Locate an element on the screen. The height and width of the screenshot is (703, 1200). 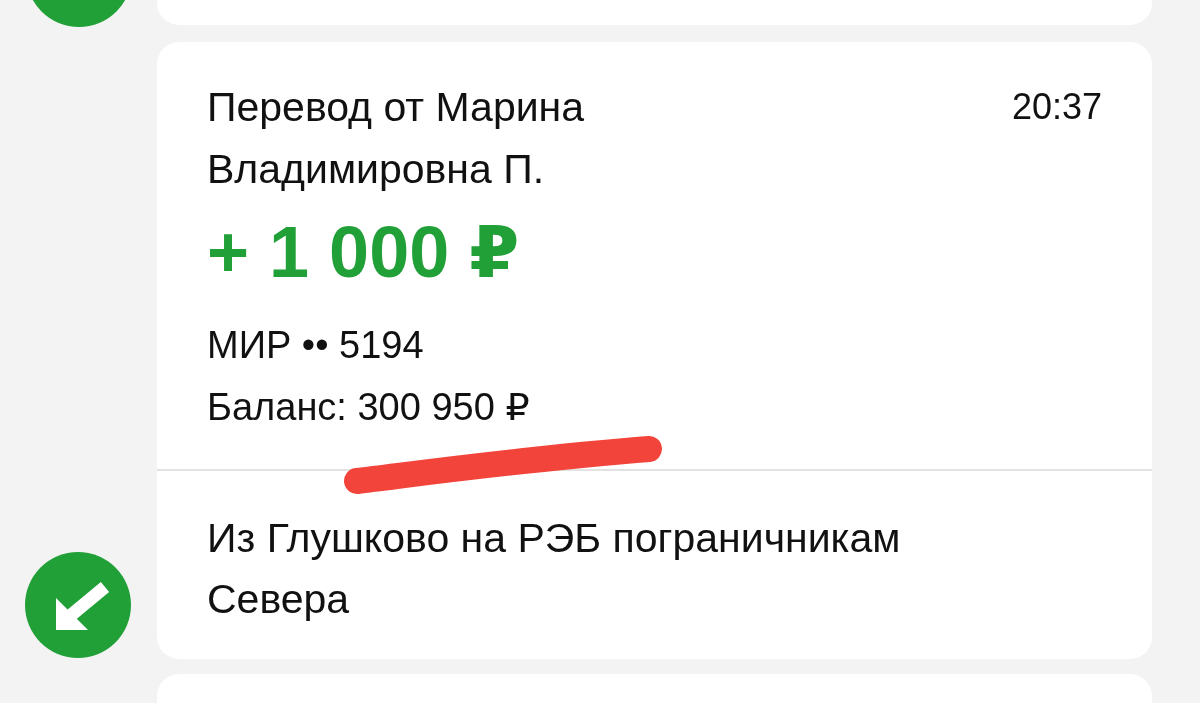
card-number: МИР •• 5194 is located at coordinates (315, 345).